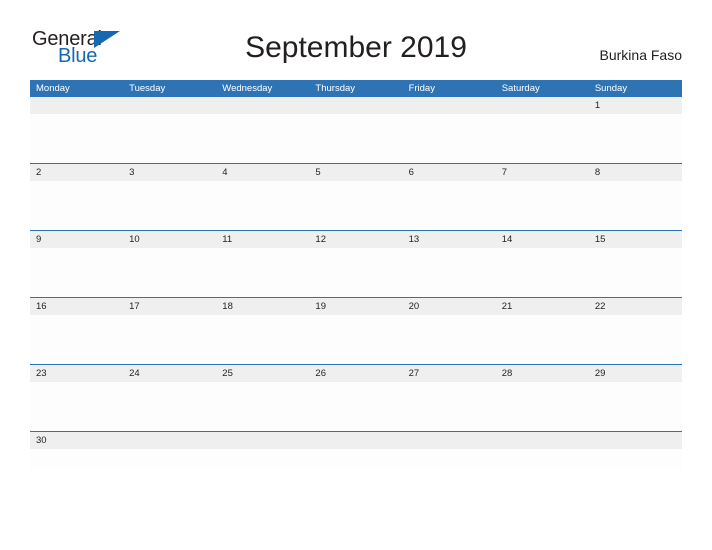 The width and height of the screenshot is (712, 550). What do you see at coordinates (449, 373) in the screenshot?
I see `day-cell-number: 27` at bounding box center [449, 373].